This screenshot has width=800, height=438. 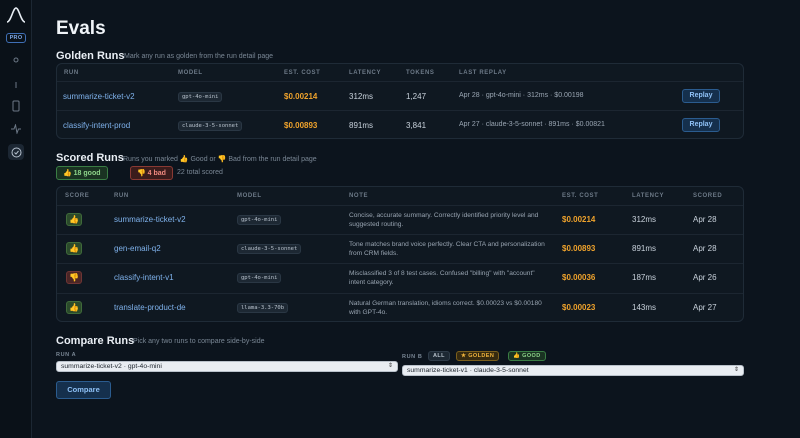 What do you see at coordinates (111, 366) in the screenshot?
I see `run-a-value: summarize-ticket-v2 · gpt-4o-mini` at bounding box center [111, 366].